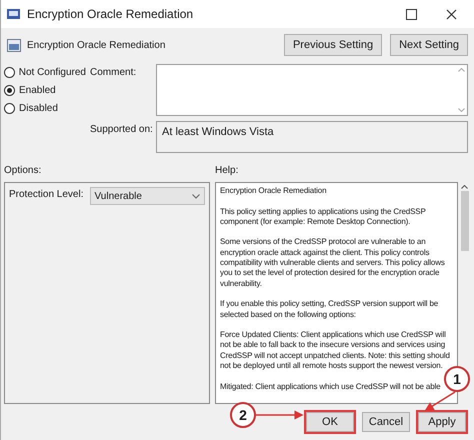 The height and width of the screenshot is (440, 474). Describe the element at coordinates (38, 108) in the screenshot. I see `radio-label: Disabled` at that location.